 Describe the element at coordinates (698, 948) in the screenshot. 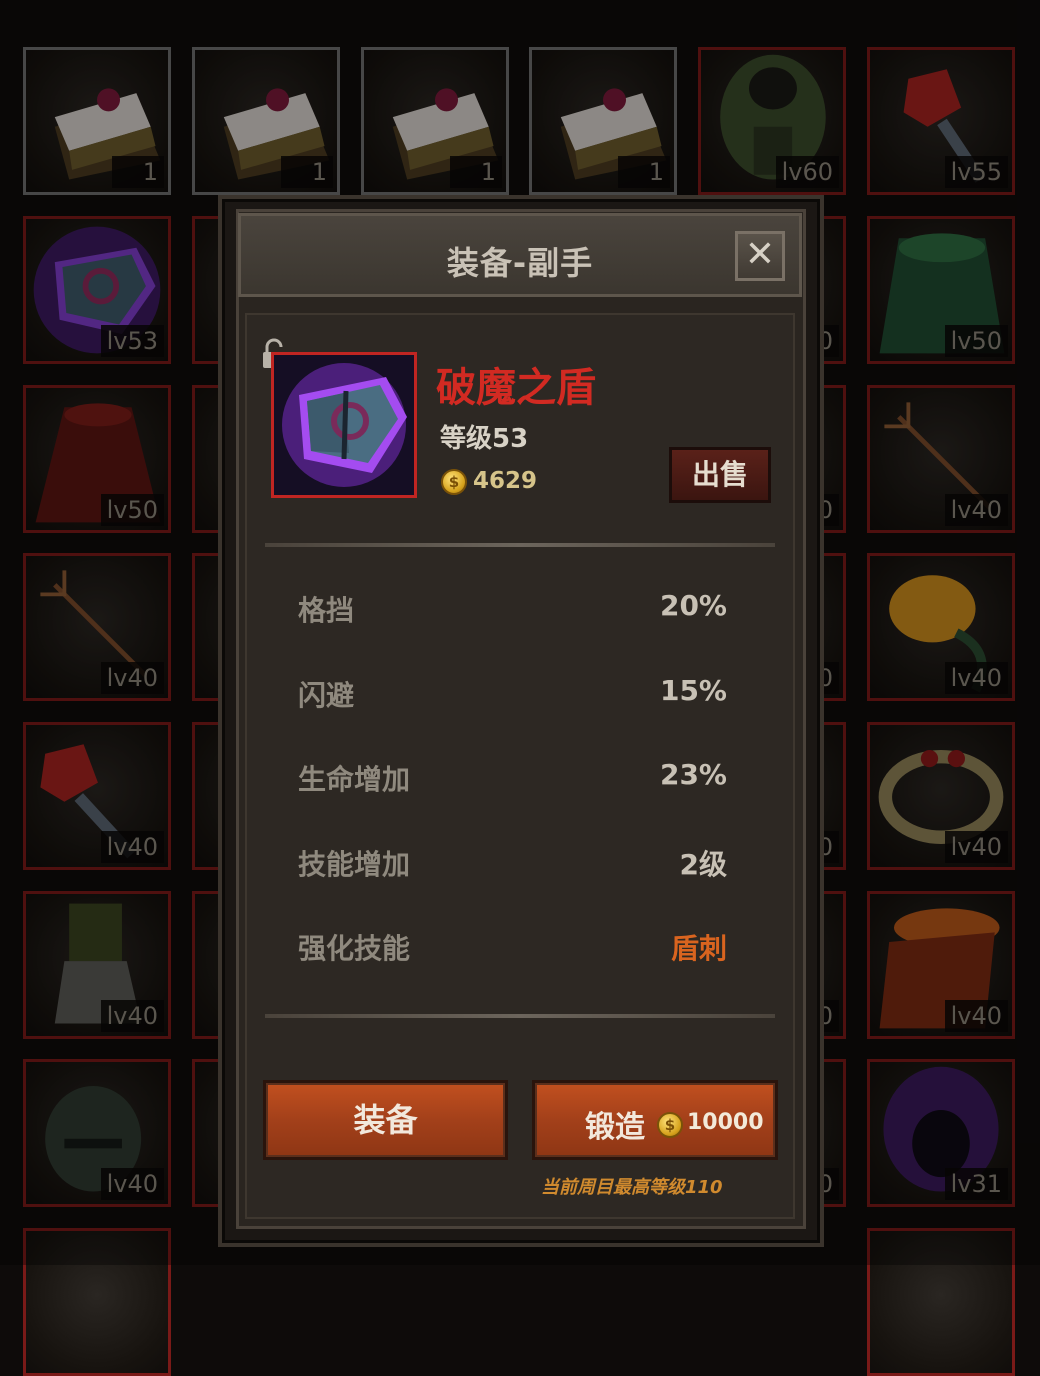

I see `enhanced-skill-value: 盾刺` at that location.